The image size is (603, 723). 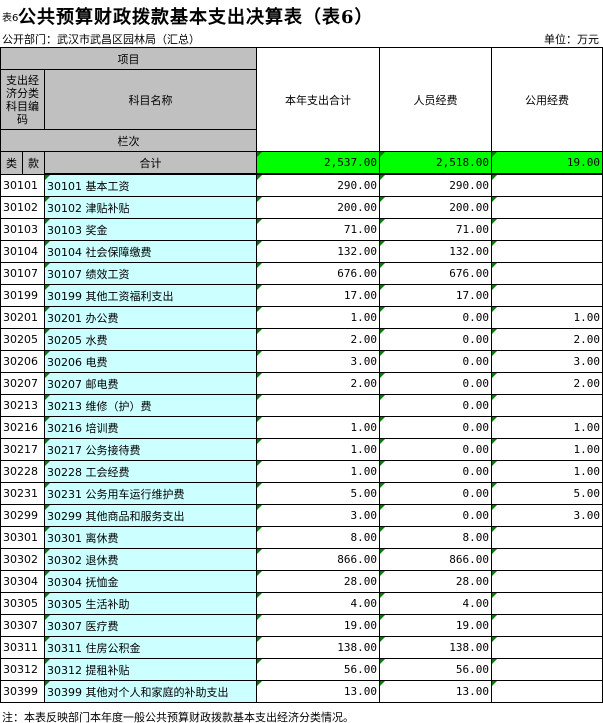 What do you see at coordinates (435, 162) in the screenshot?
I see `total-row-personnel: 2,518.00` at bounding box center [435, 162].